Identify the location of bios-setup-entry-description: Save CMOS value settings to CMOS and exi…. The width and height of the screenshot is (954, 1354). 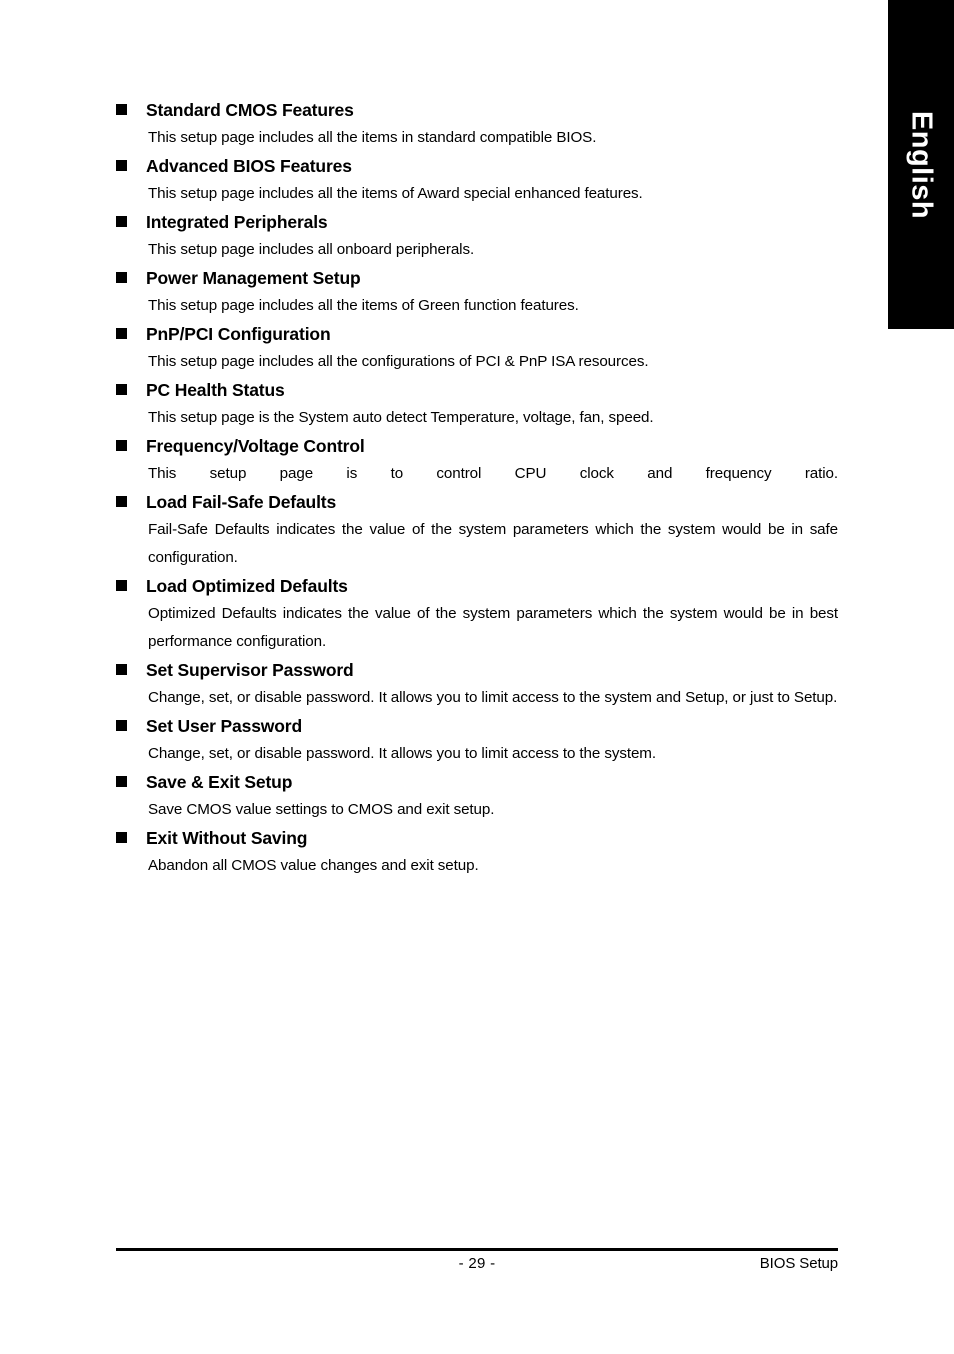
(321, 809).